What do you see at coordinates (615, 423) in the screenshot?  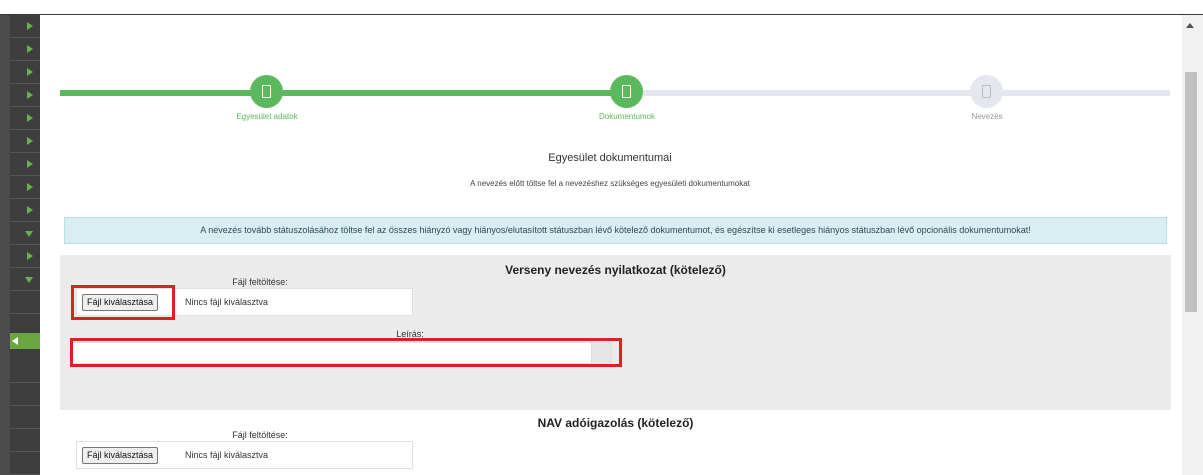 I see `document-title: NAV adóigazolás (kötelező)` at bounding box center [615, 423].